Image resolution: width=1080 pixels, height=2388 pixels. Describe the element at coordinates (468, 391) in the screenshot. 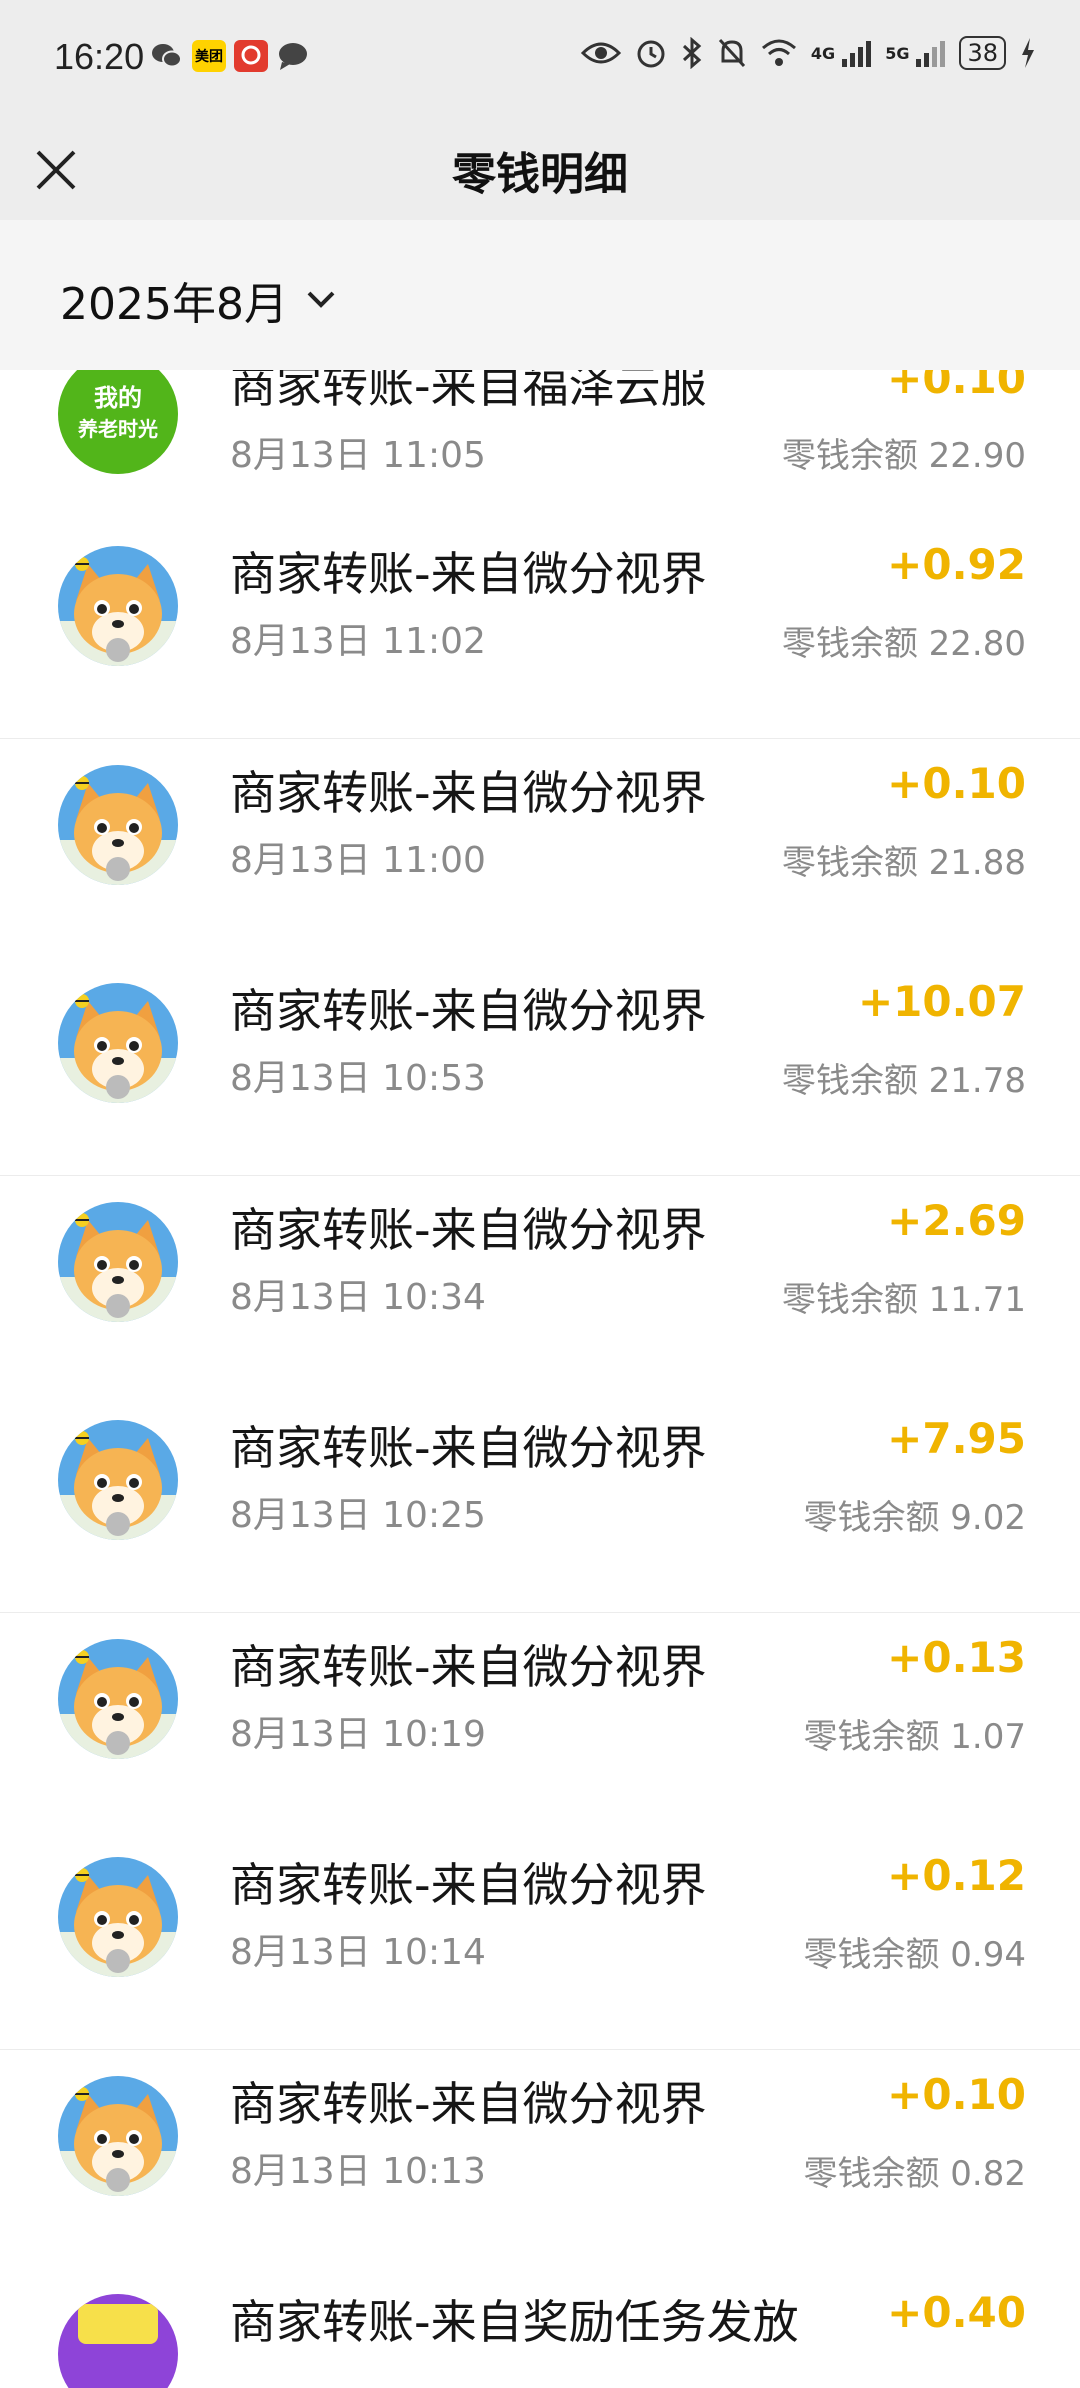

I see `transaction-title: 商家转账-来自福泽云服` at that location.